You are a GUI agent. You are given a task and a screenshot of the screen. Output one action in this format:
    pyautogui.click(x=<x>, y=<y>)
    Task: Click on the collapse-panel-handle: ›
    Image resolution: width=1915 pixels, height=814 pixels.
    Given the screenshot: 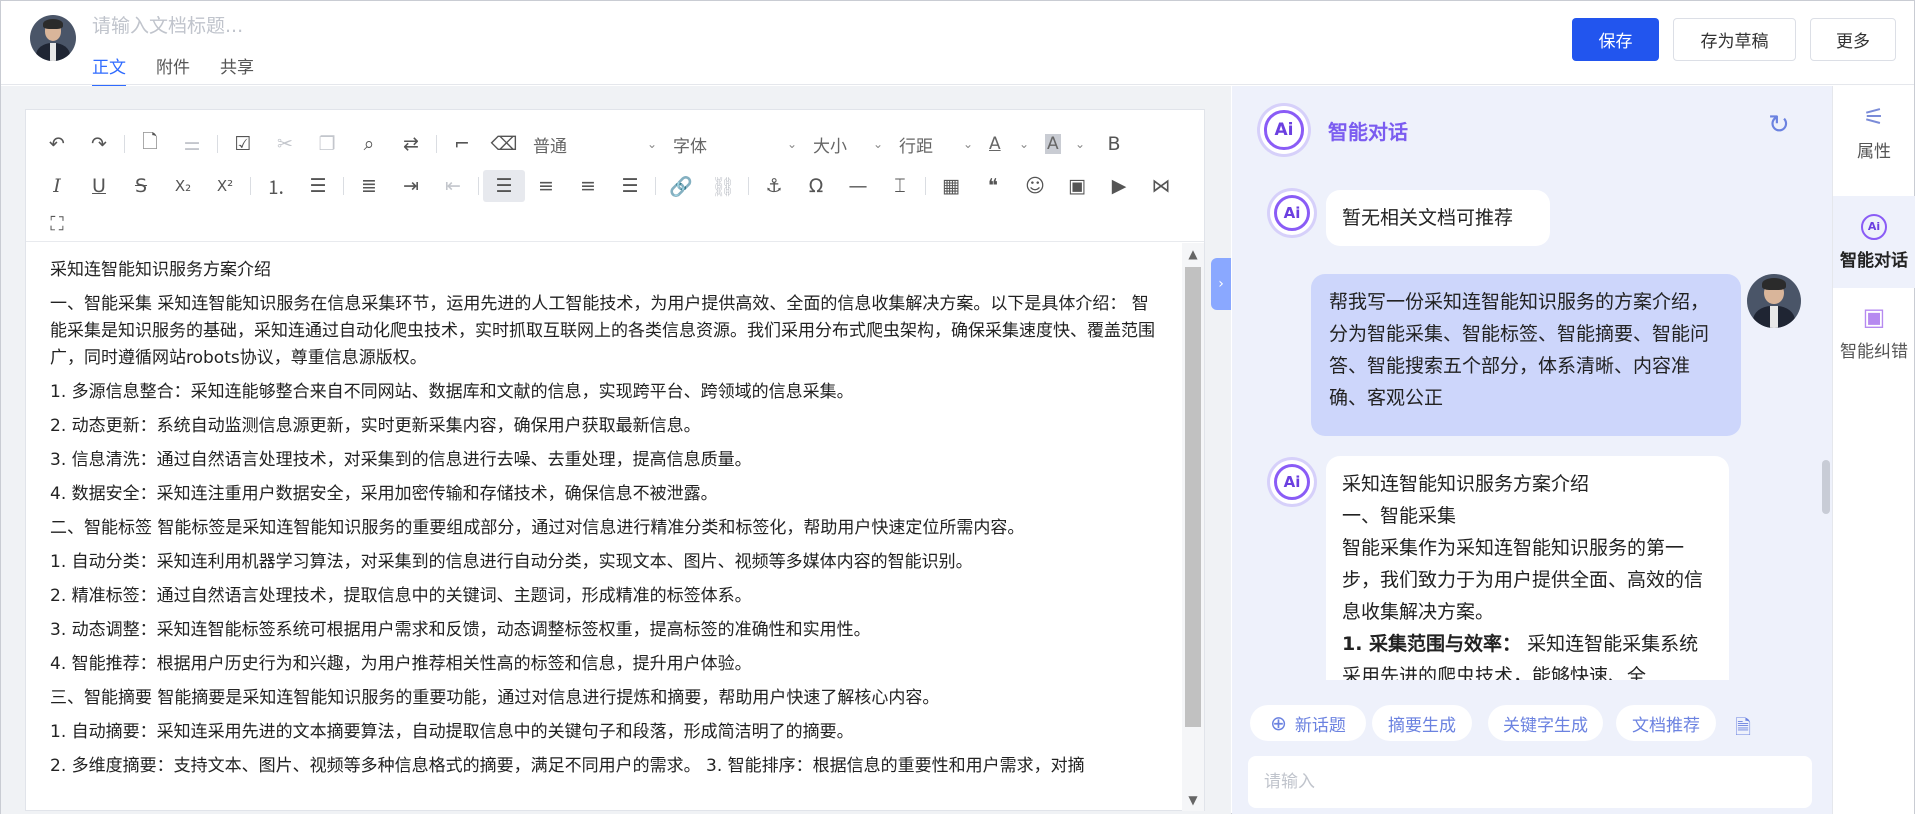 What is the action you would take?
    pyautogui.click(x=1221, y=284)
    